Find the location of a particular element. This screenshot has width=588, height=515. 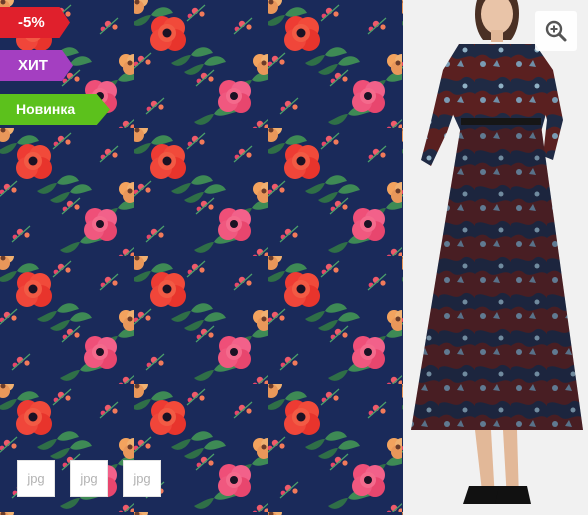

thumbnail-1: jpg is located at coordinates (36, 478).